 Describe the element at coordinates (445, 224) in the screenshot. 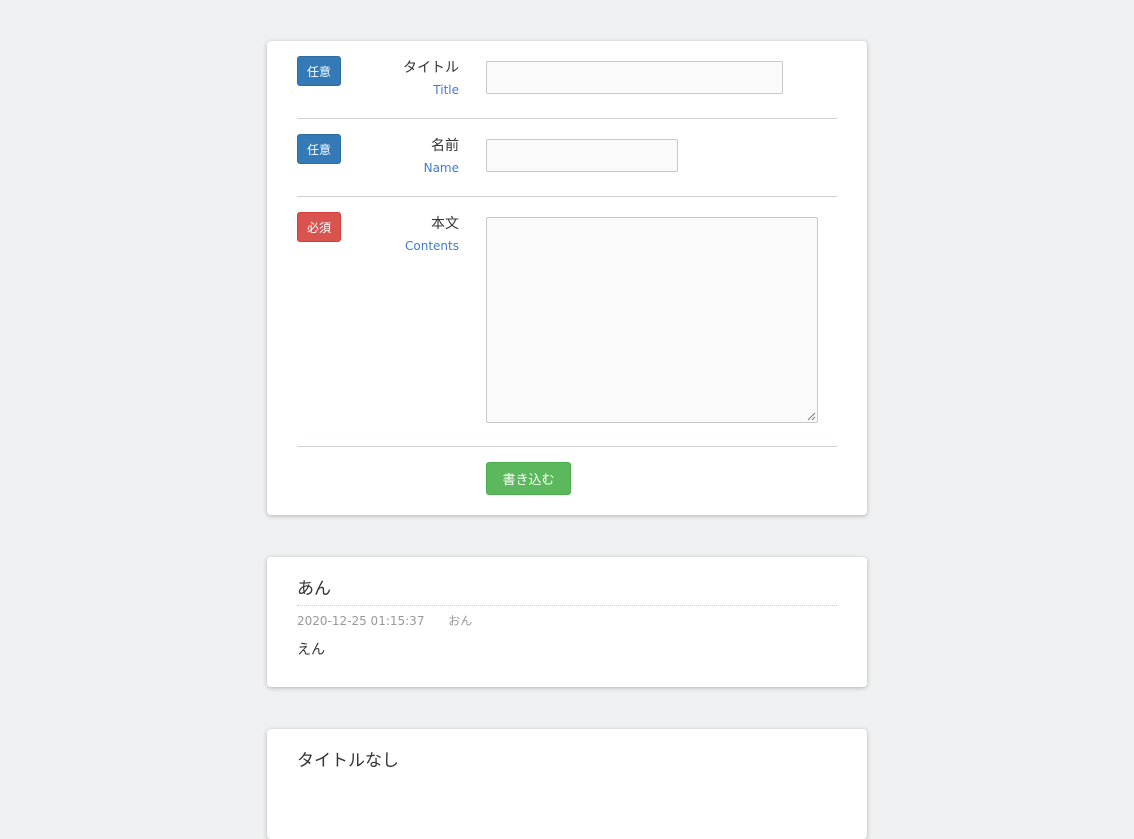

I see `contents-label-jp: 本文` at that location.